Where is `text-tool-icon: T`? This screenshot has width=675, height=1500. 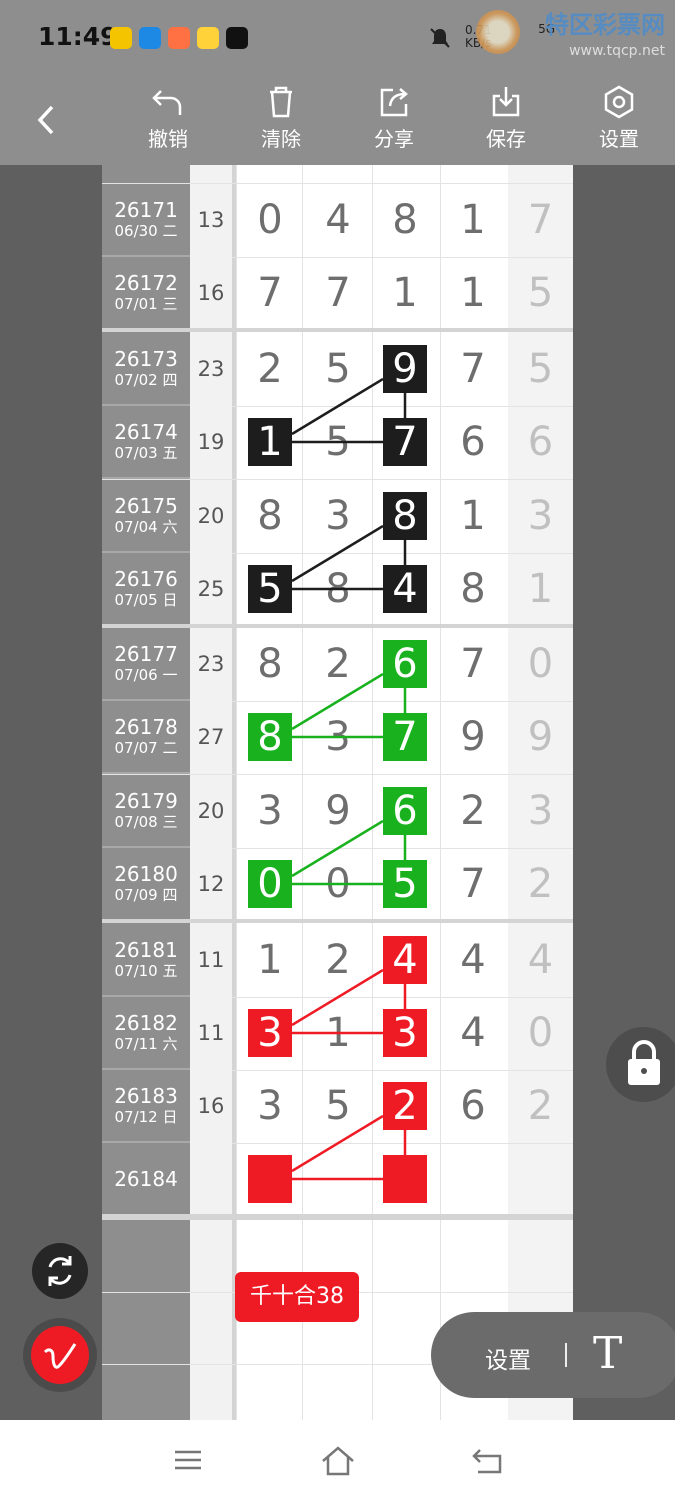 text-tool-icon: T is located at coordinates (607, 1353).